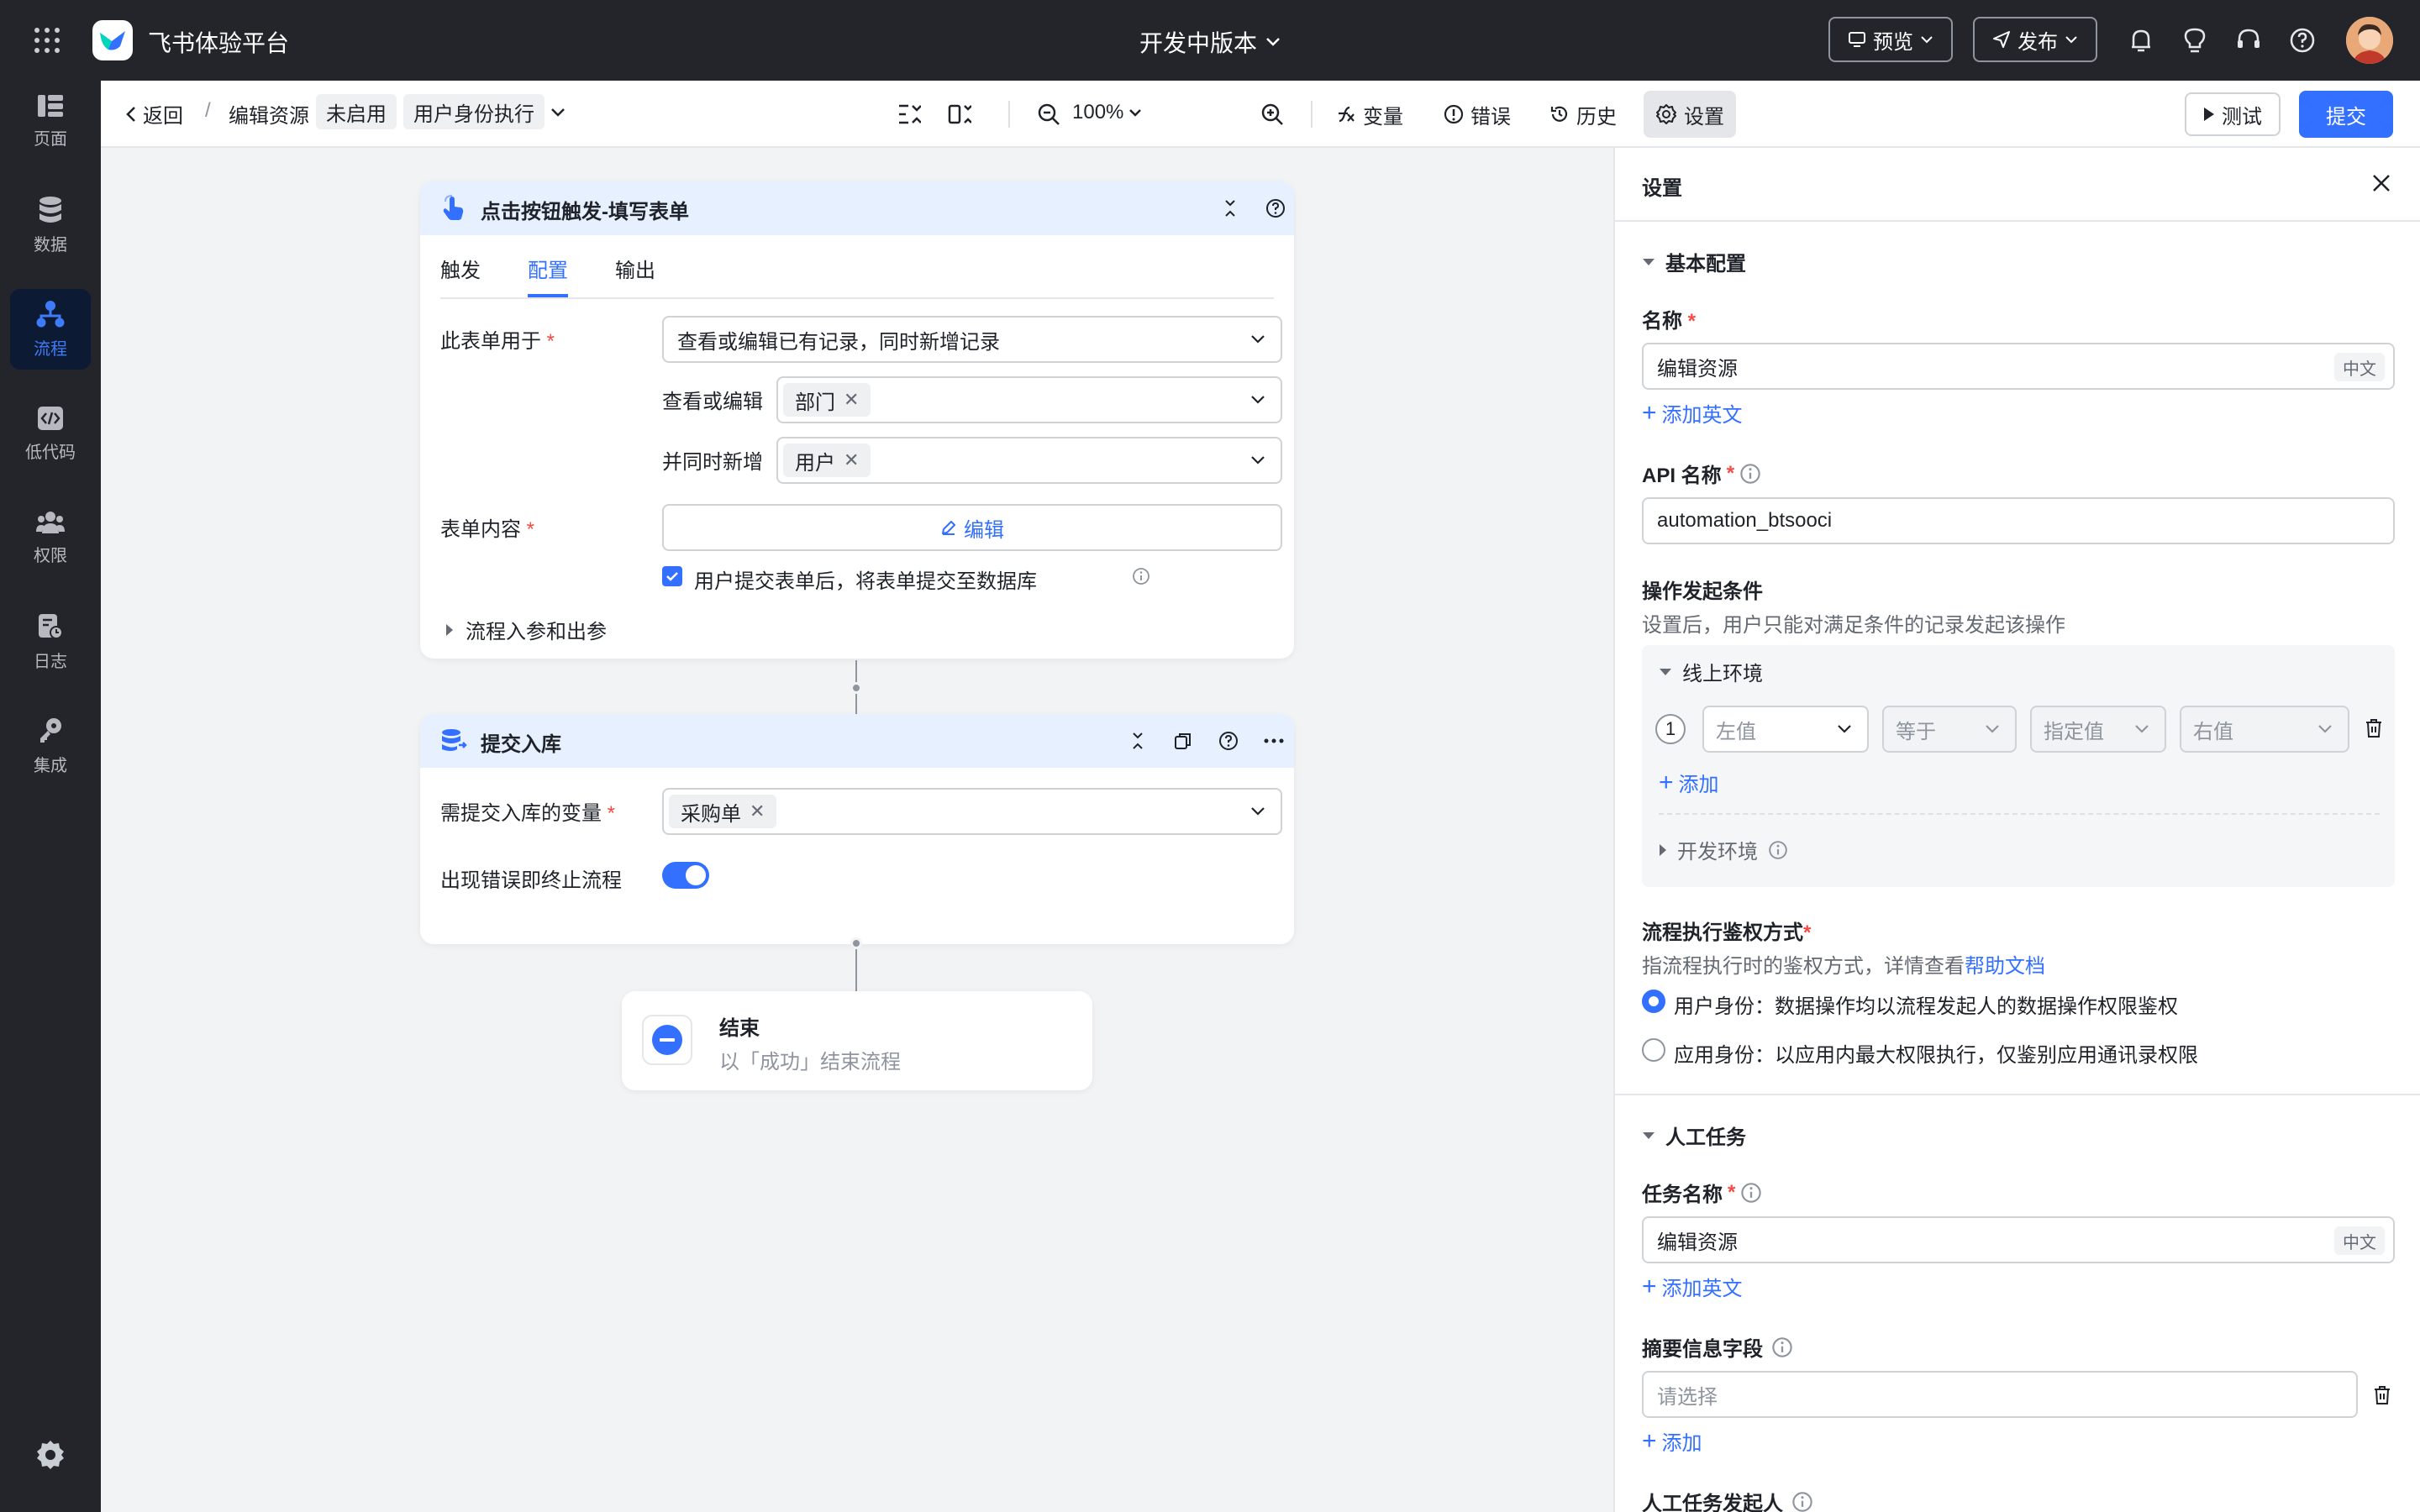  I want to click on avatar, so click(2369, 40).